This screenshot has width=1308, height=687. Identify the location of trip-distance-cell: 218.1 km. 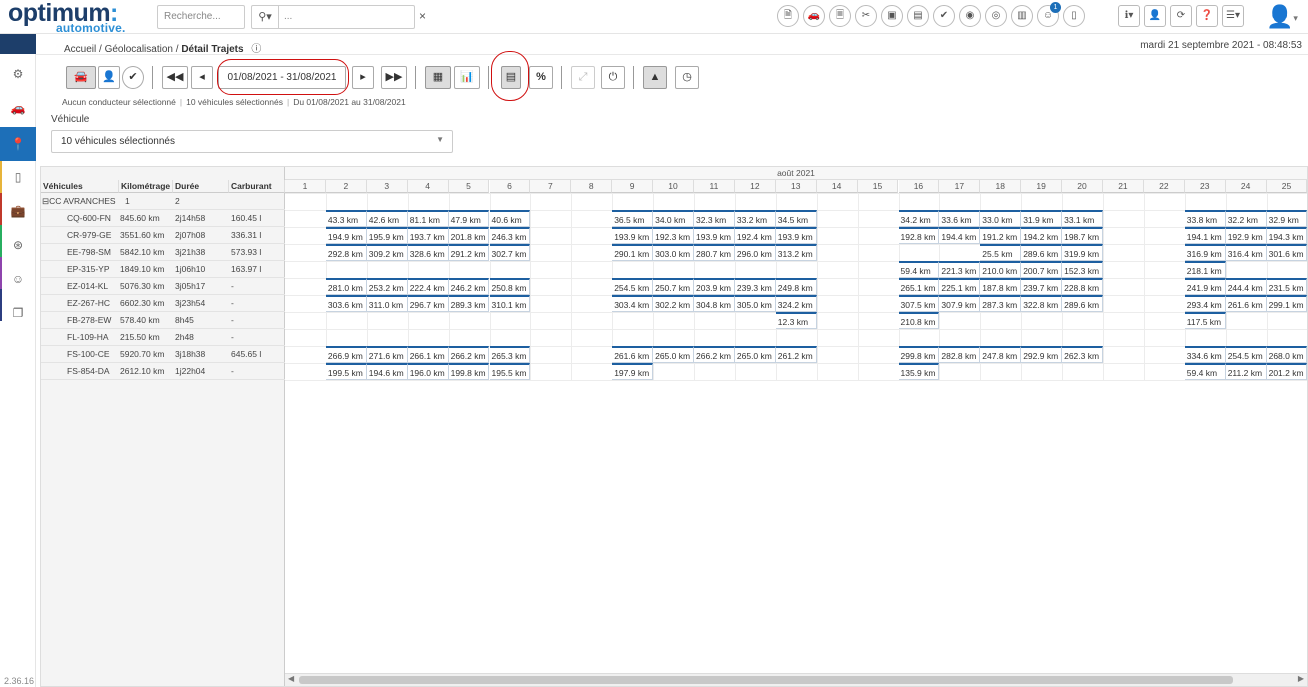
(1205, 269).